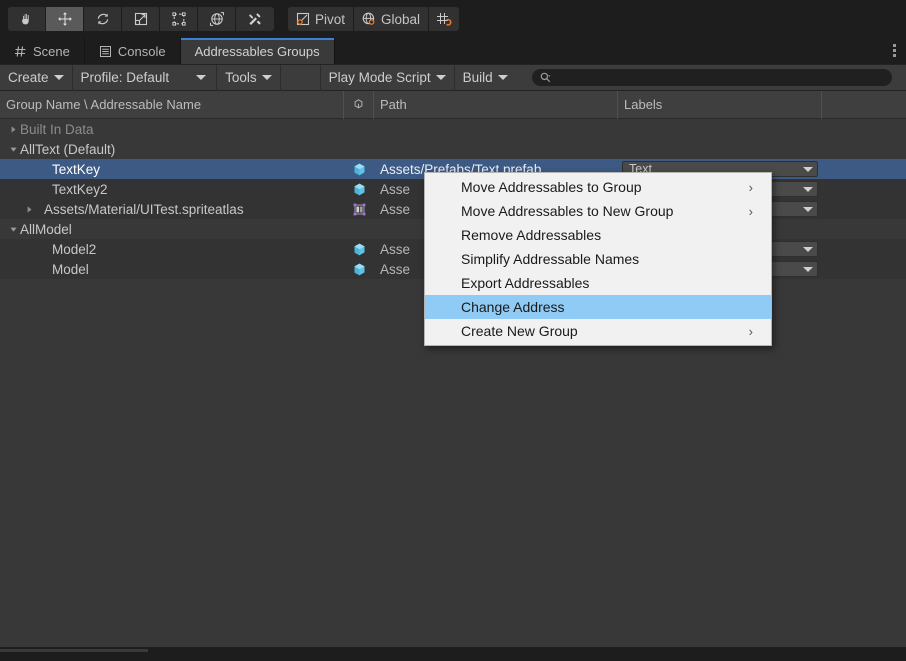 This screenshot has width=906, height=661. I want to click on column-header-extra, so click(864, 105).